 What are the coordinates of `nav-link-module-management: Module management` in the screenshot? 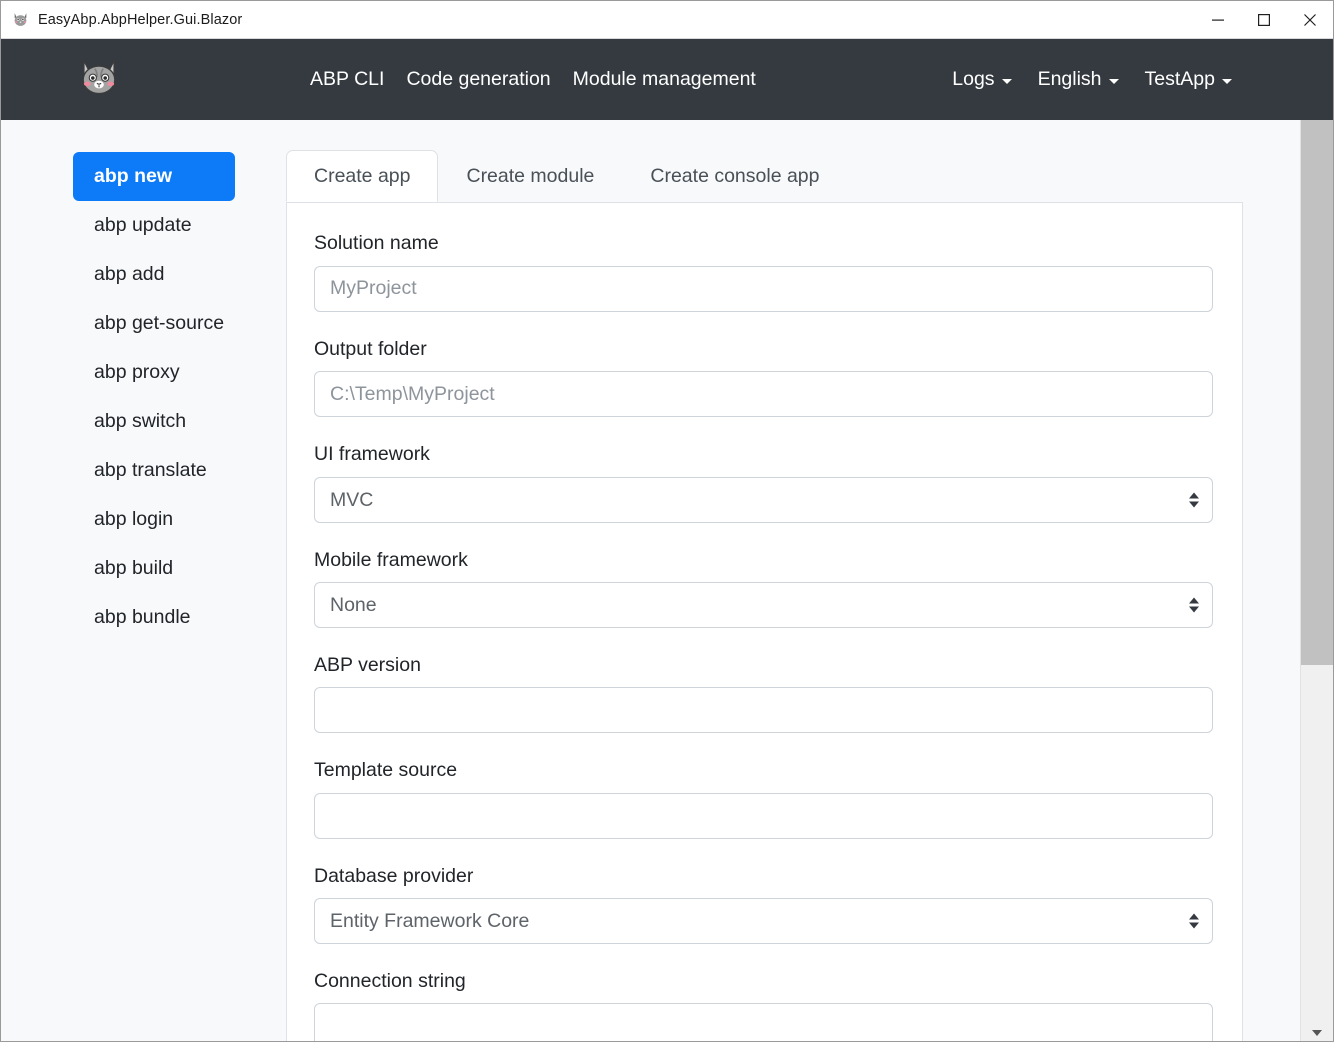 It's located at (664, 79).